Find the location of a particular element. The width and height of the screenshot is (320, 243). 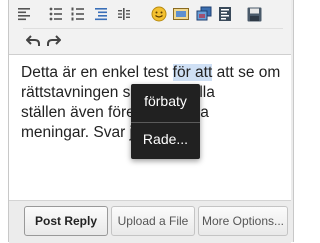

undo-icon is located at coordinates (33, 41).